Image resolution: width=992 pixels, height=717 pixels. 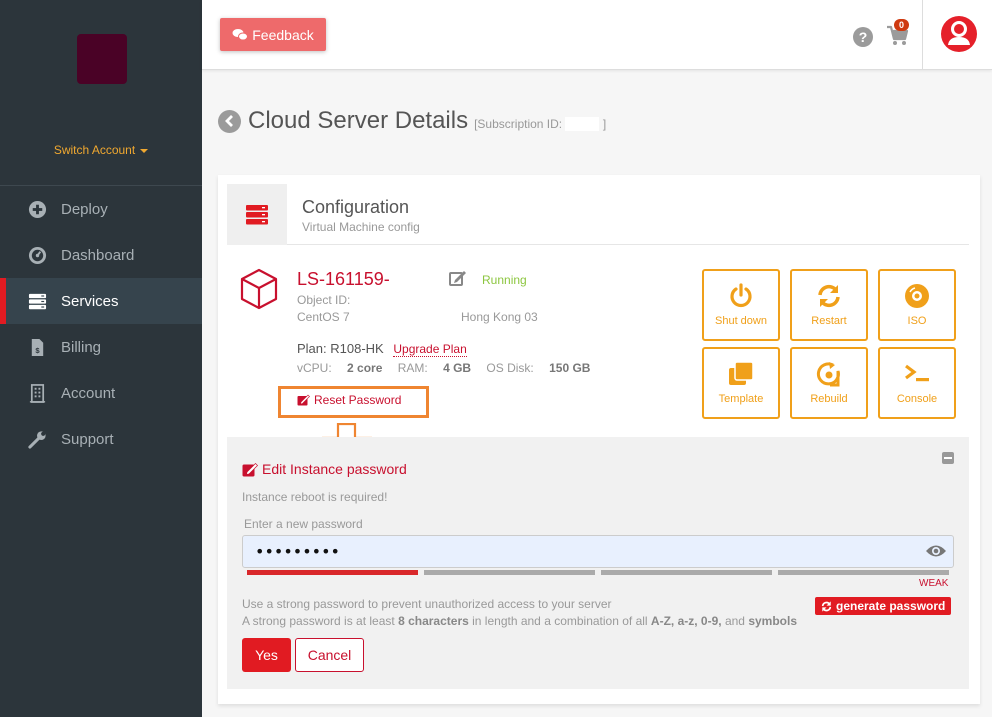 I want to click on feedback-button: Feedback, so click(x=273, y=34).